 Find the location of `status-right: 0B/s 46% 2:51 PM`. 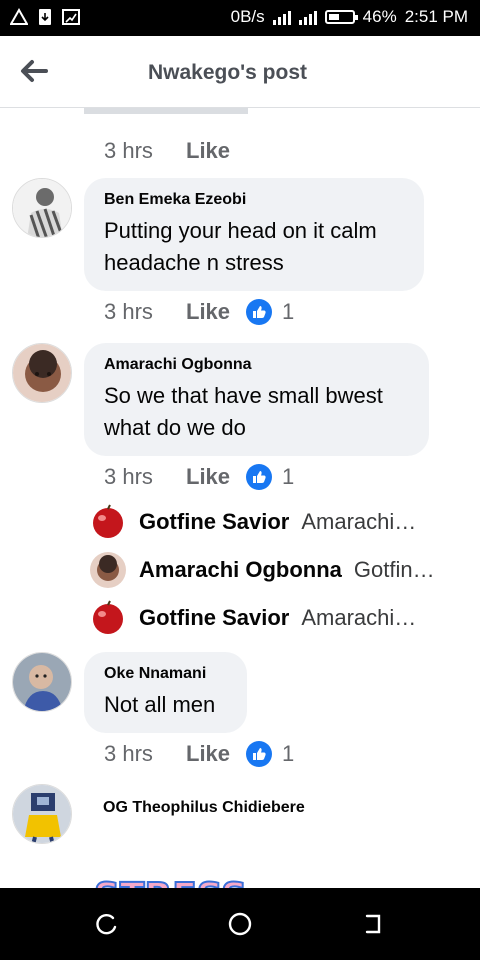

status-right: 0B/s 46% 2:51 PM is located at coordinates (349, 17).